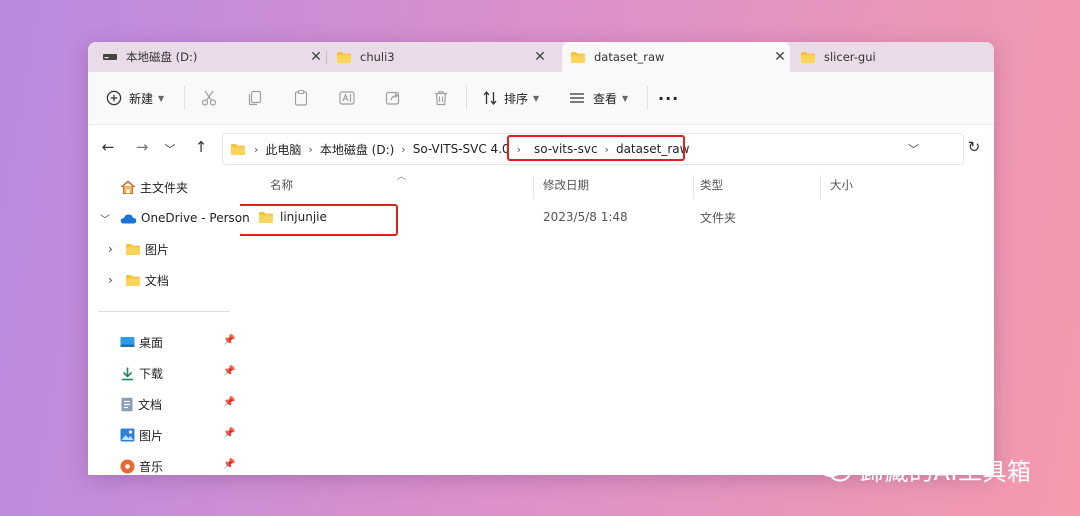 Image resolution: width=1080 pixels, height=516 pixels. I want to click on sidebar-item-label: 桌面, so click(151, 342).